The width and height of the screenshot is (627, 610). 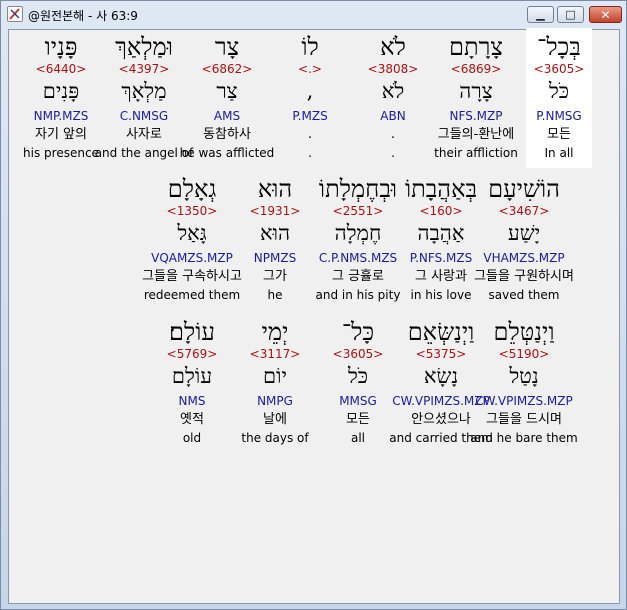 I want to click on strong-number: <1350>, so click(x=192, y=211).